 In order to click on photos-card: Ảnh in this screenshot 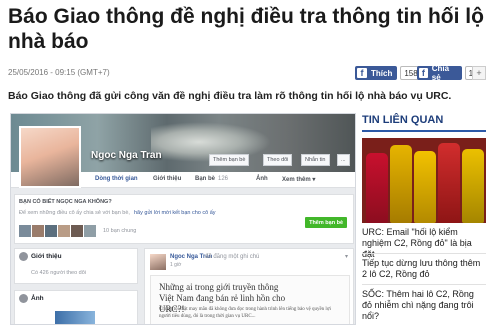, I will do `click(76, 307)`.